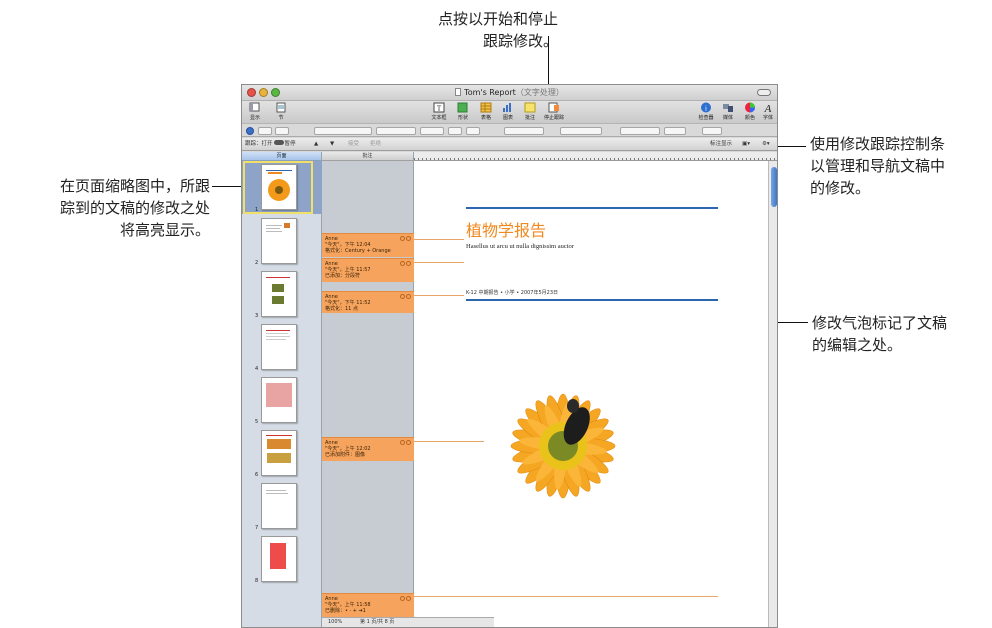 The width and height of the screenshot is (992, 628). What do you see at coordinates (524, 131) in the screenshot?
I see `bold-italic-underline-buttons` at bounding box center [524, 131].